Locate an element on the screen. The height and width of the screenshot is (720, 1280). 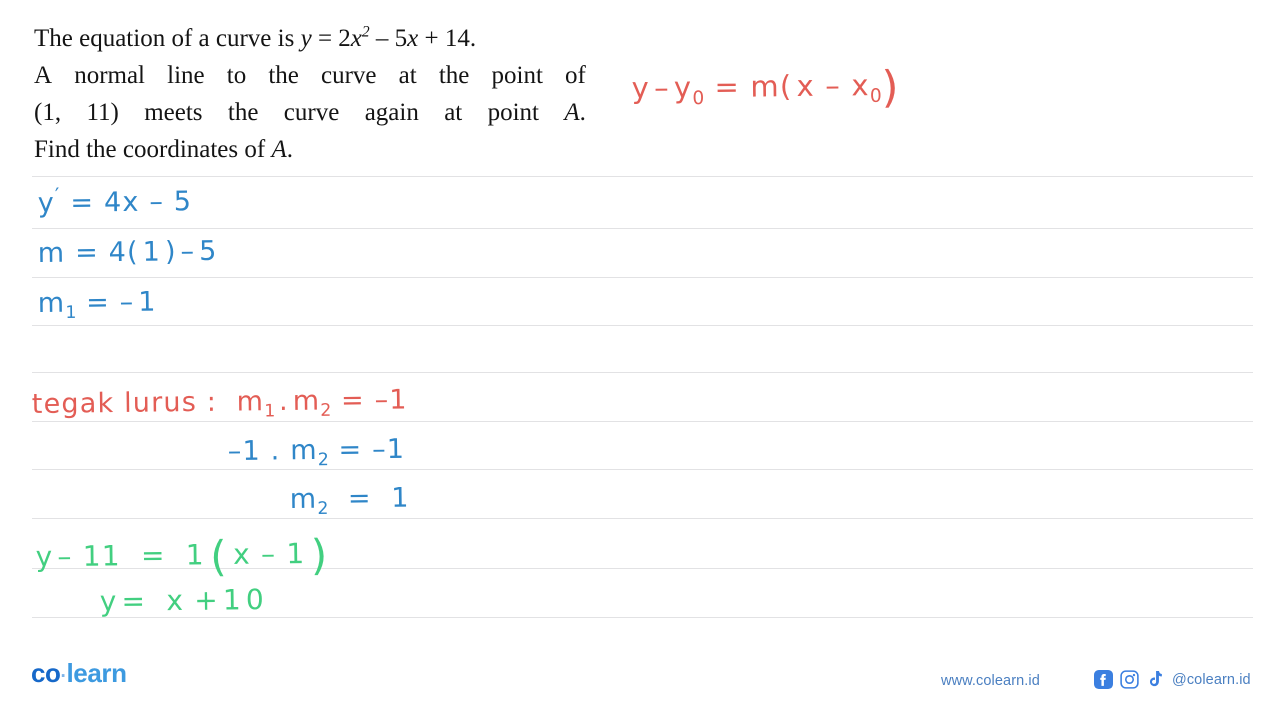
problem-line-4-period: . is located at coordinates (289, 149).